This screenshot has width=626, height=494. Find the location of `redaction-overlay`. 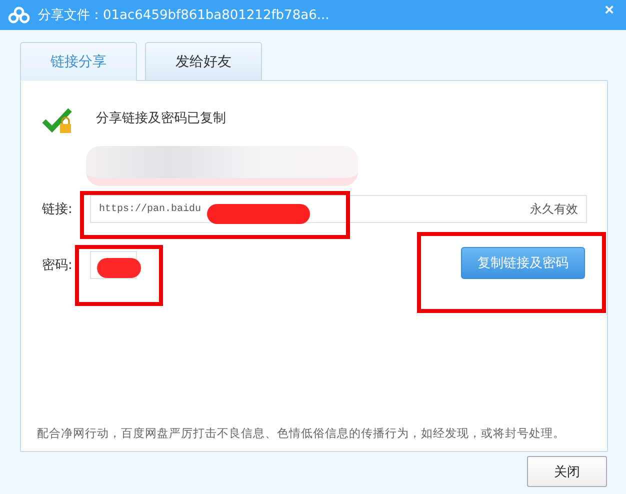

redaction-overlay is located at coordinates (119, 268).